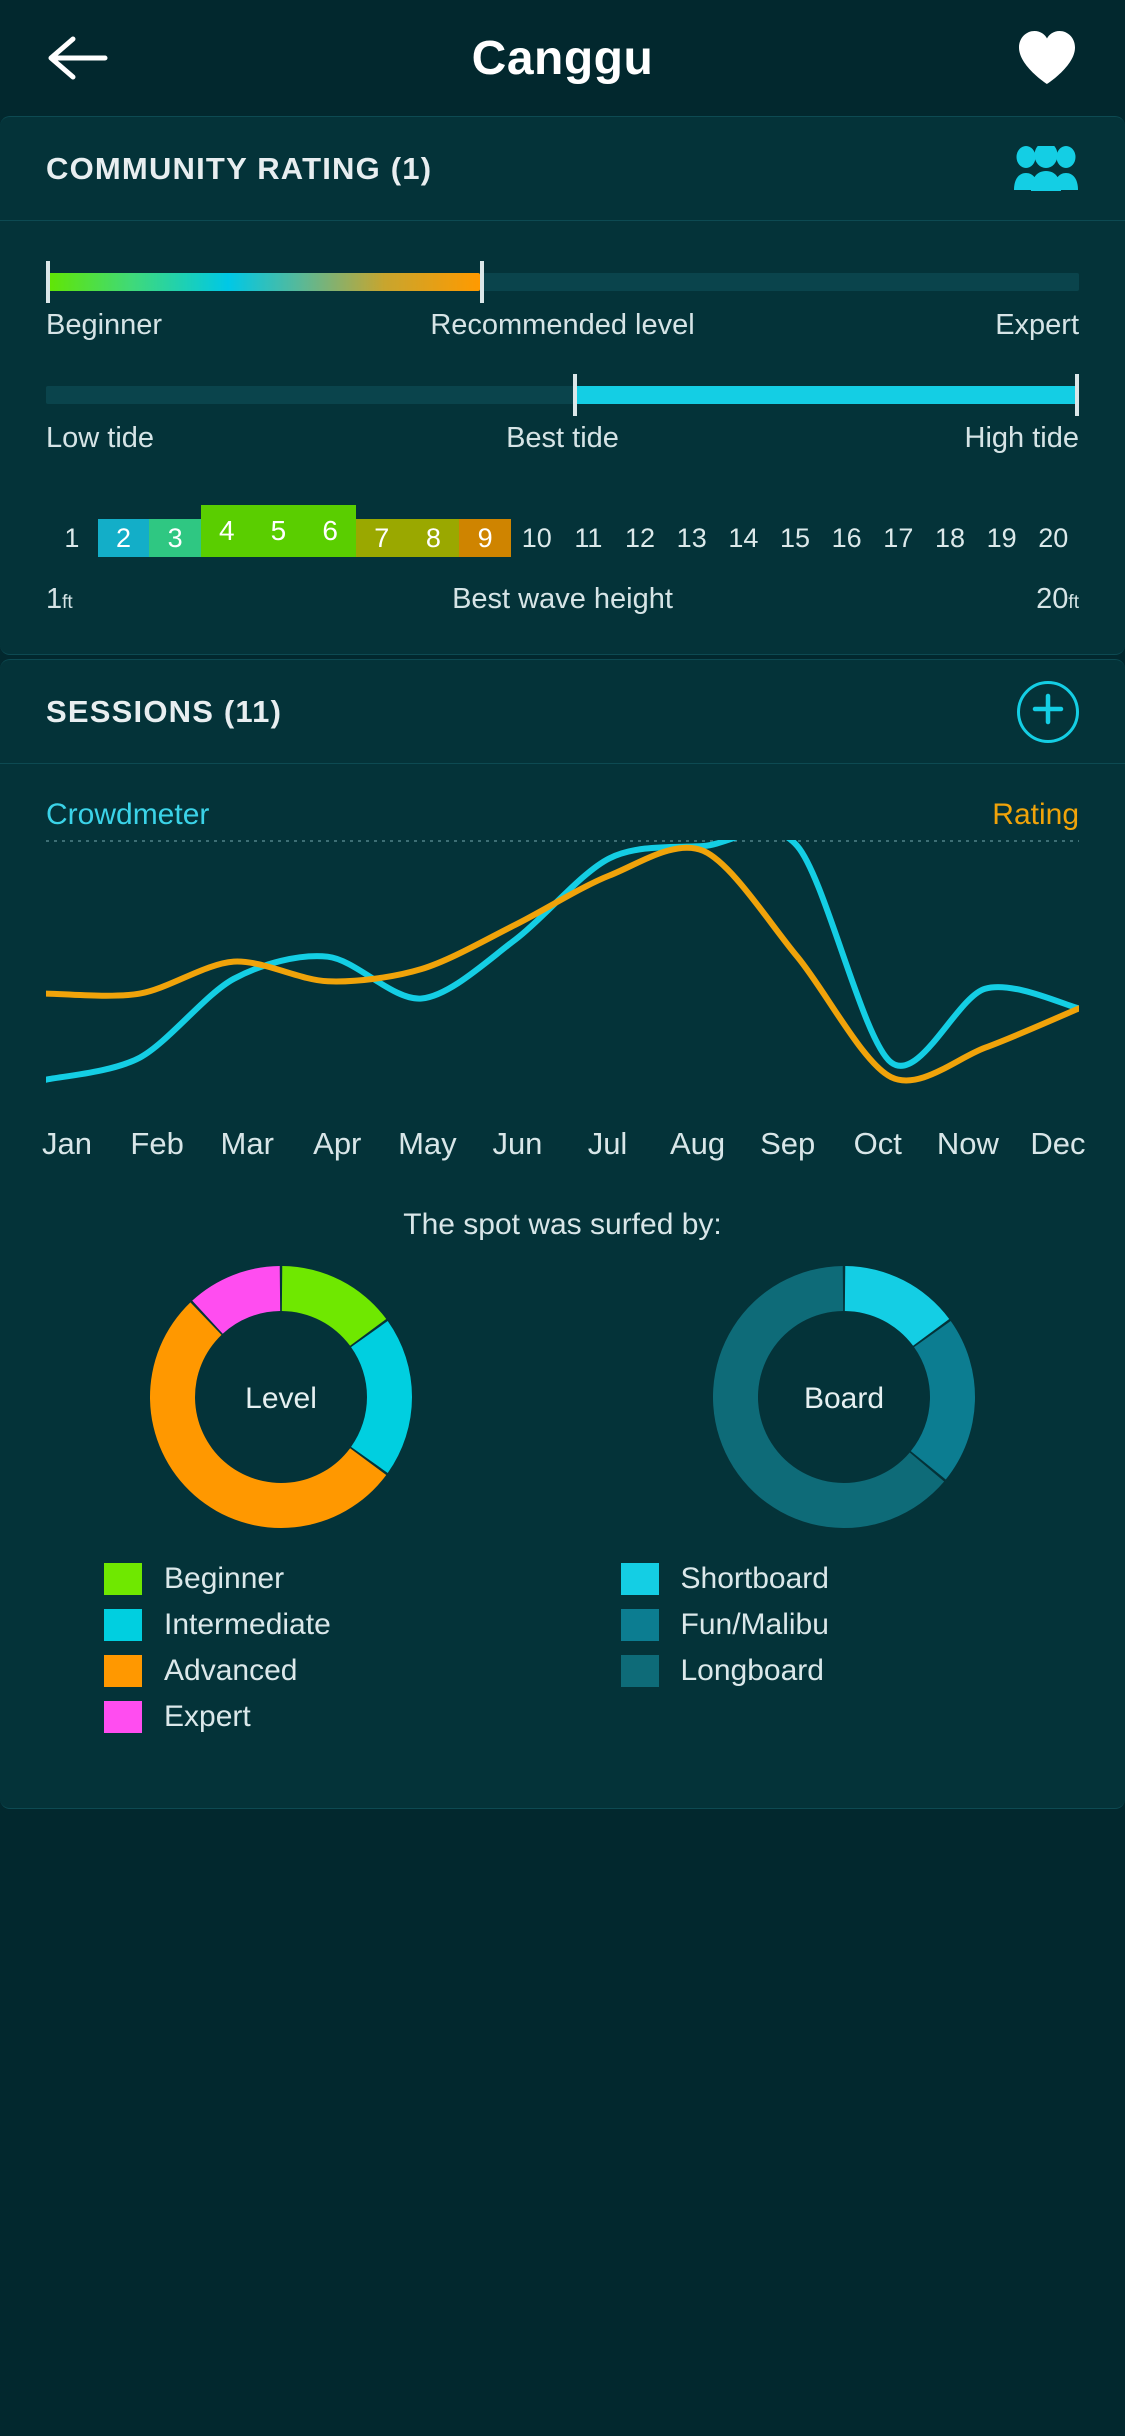  Describe the element at coordinates (850, 1625) in the screenshot. I see `legend-item: Fun/Malibu` at that location.